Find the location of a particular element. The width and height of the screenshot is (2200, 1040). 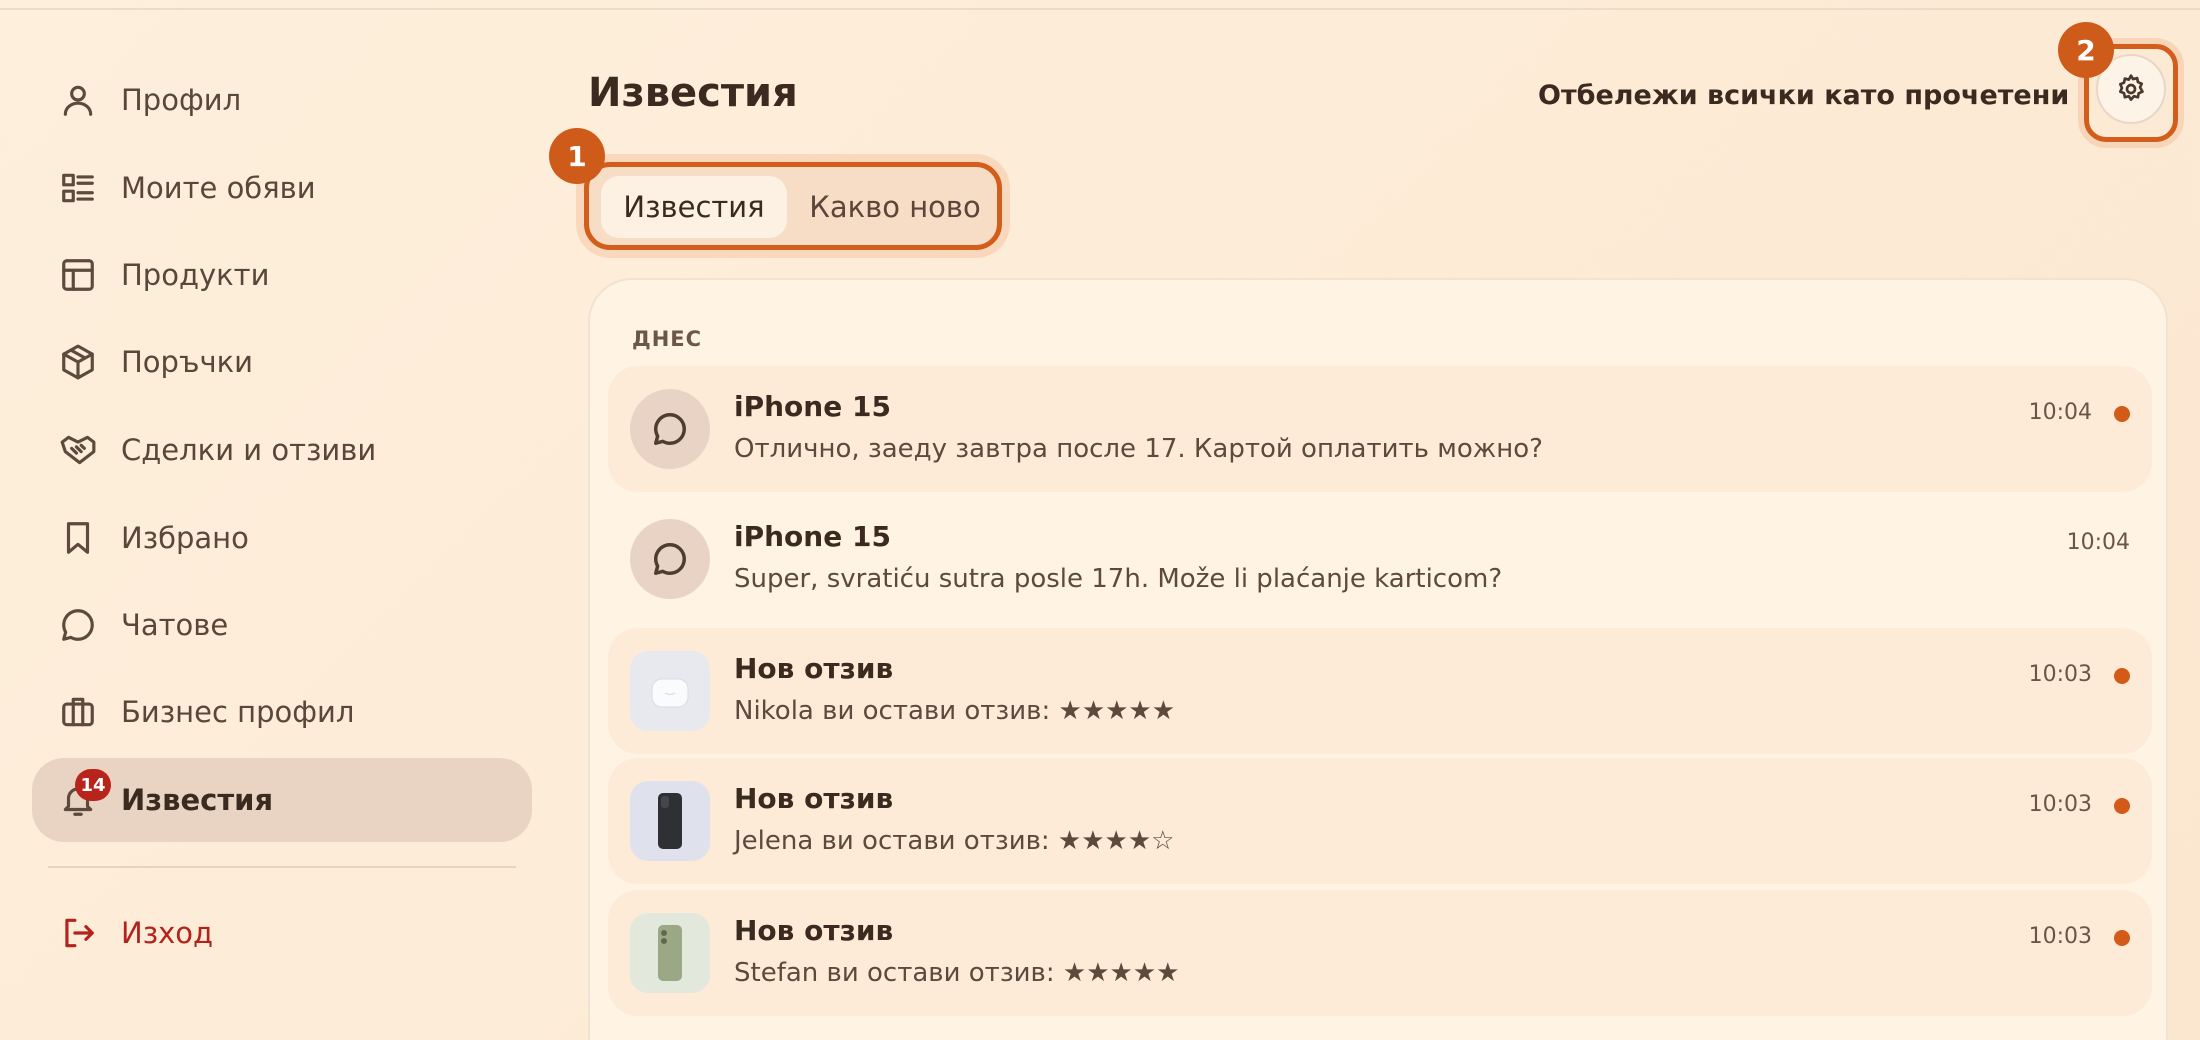

package-icon is located at coordinates (78, 362).